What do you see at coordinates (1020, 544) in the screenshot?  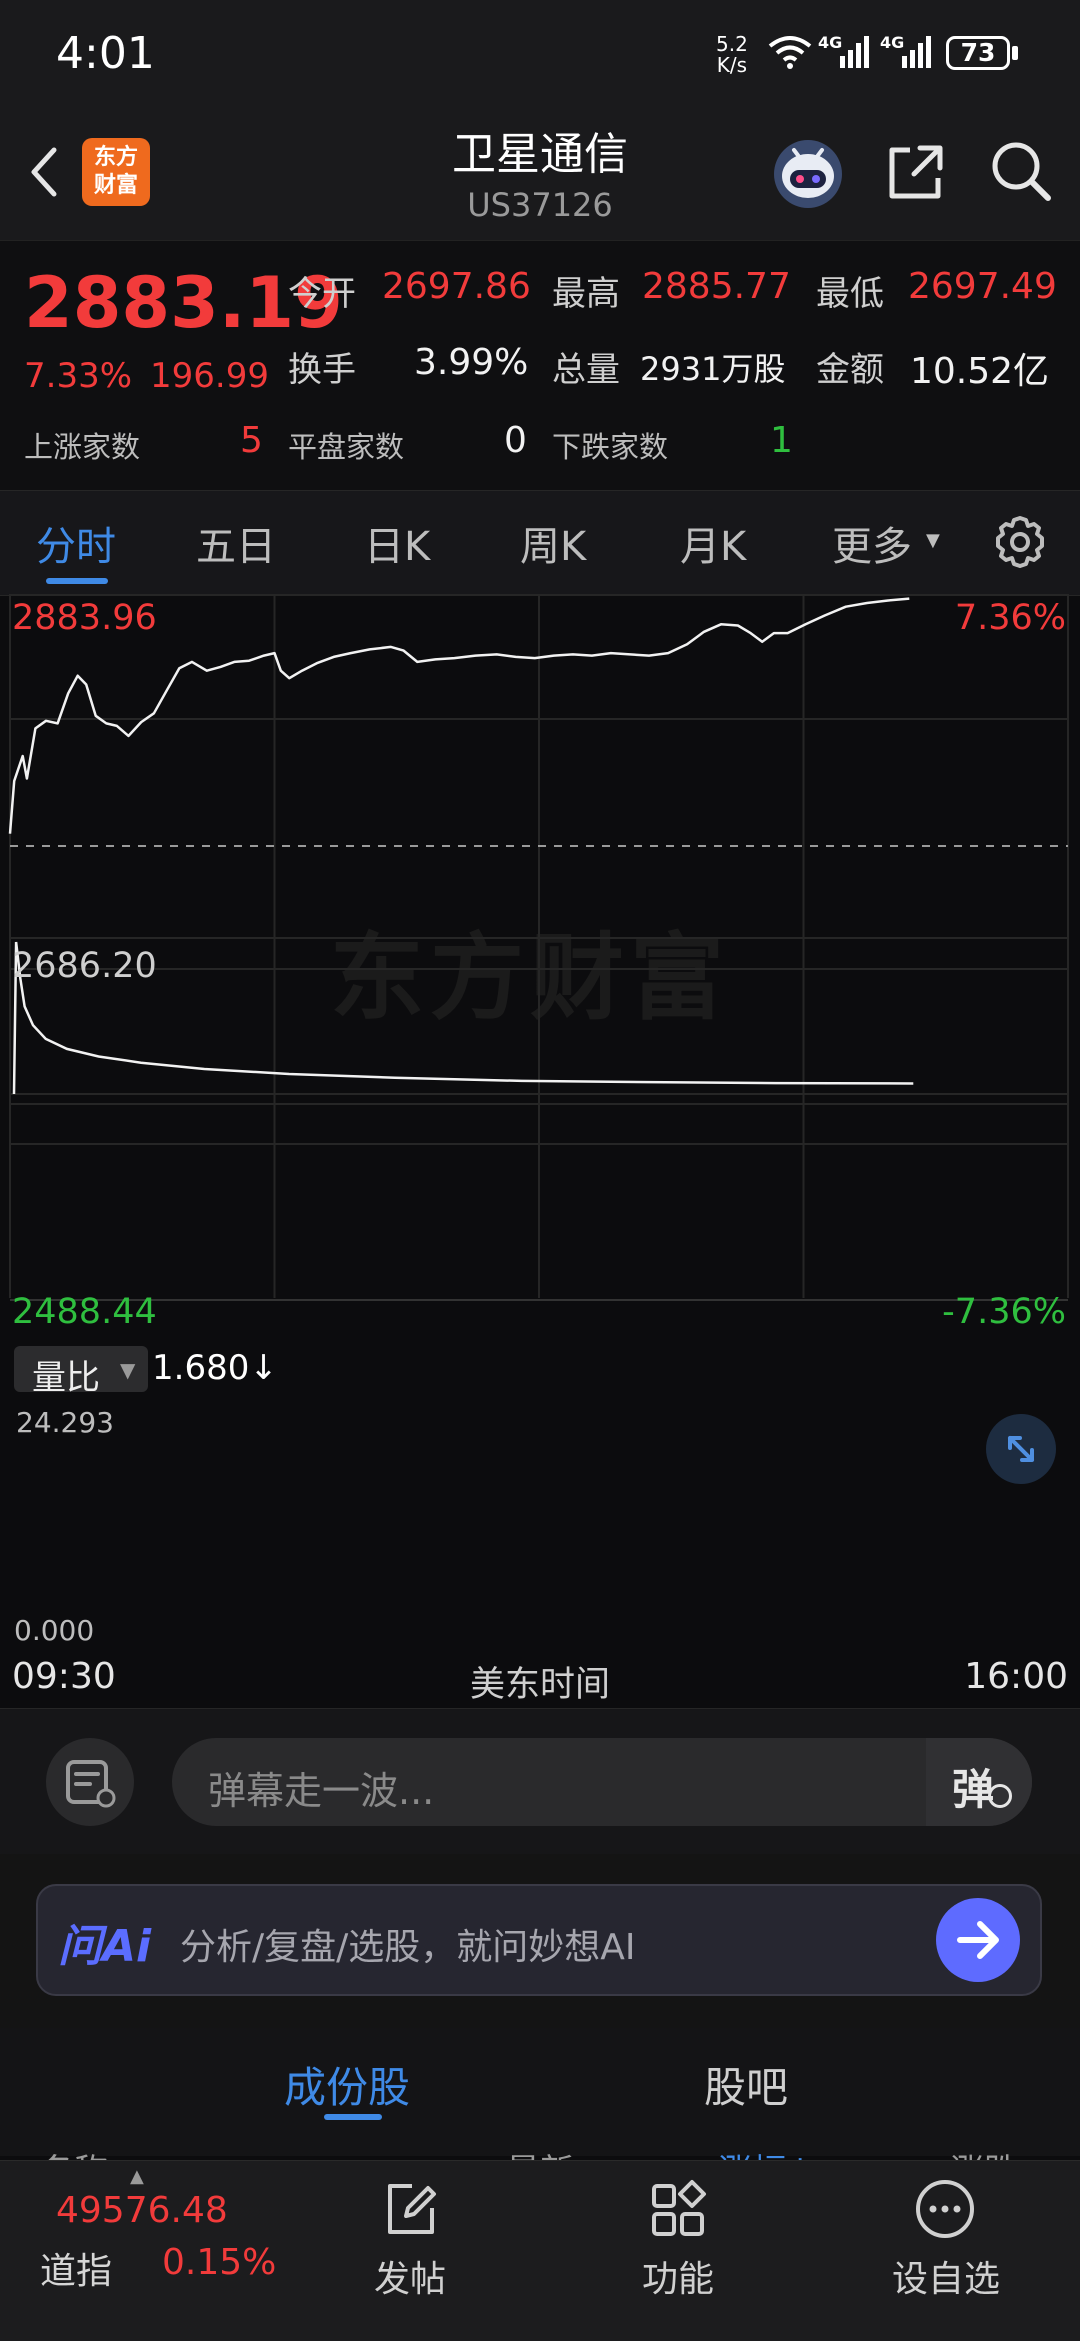 I see `gear-icon` at bounding box center [1020, 544].